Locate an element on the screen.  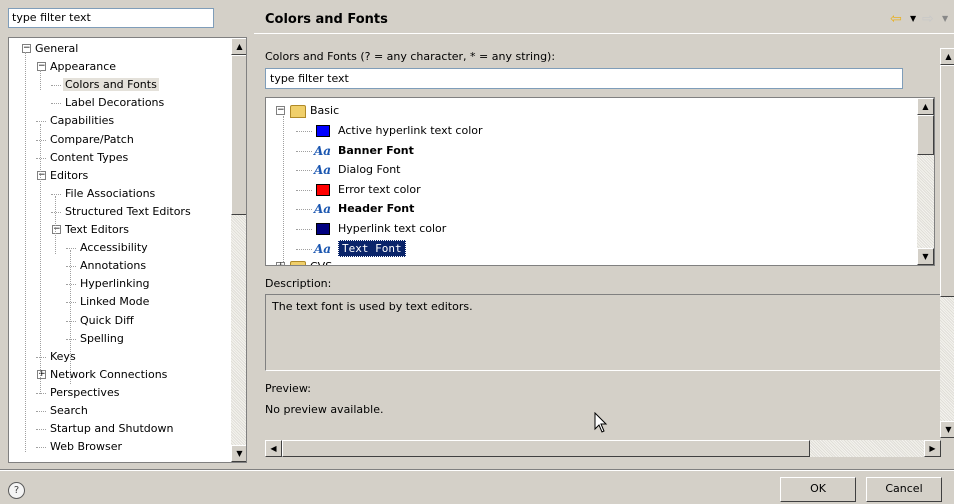
help-icon: ? is located at coordinates (16, 490).